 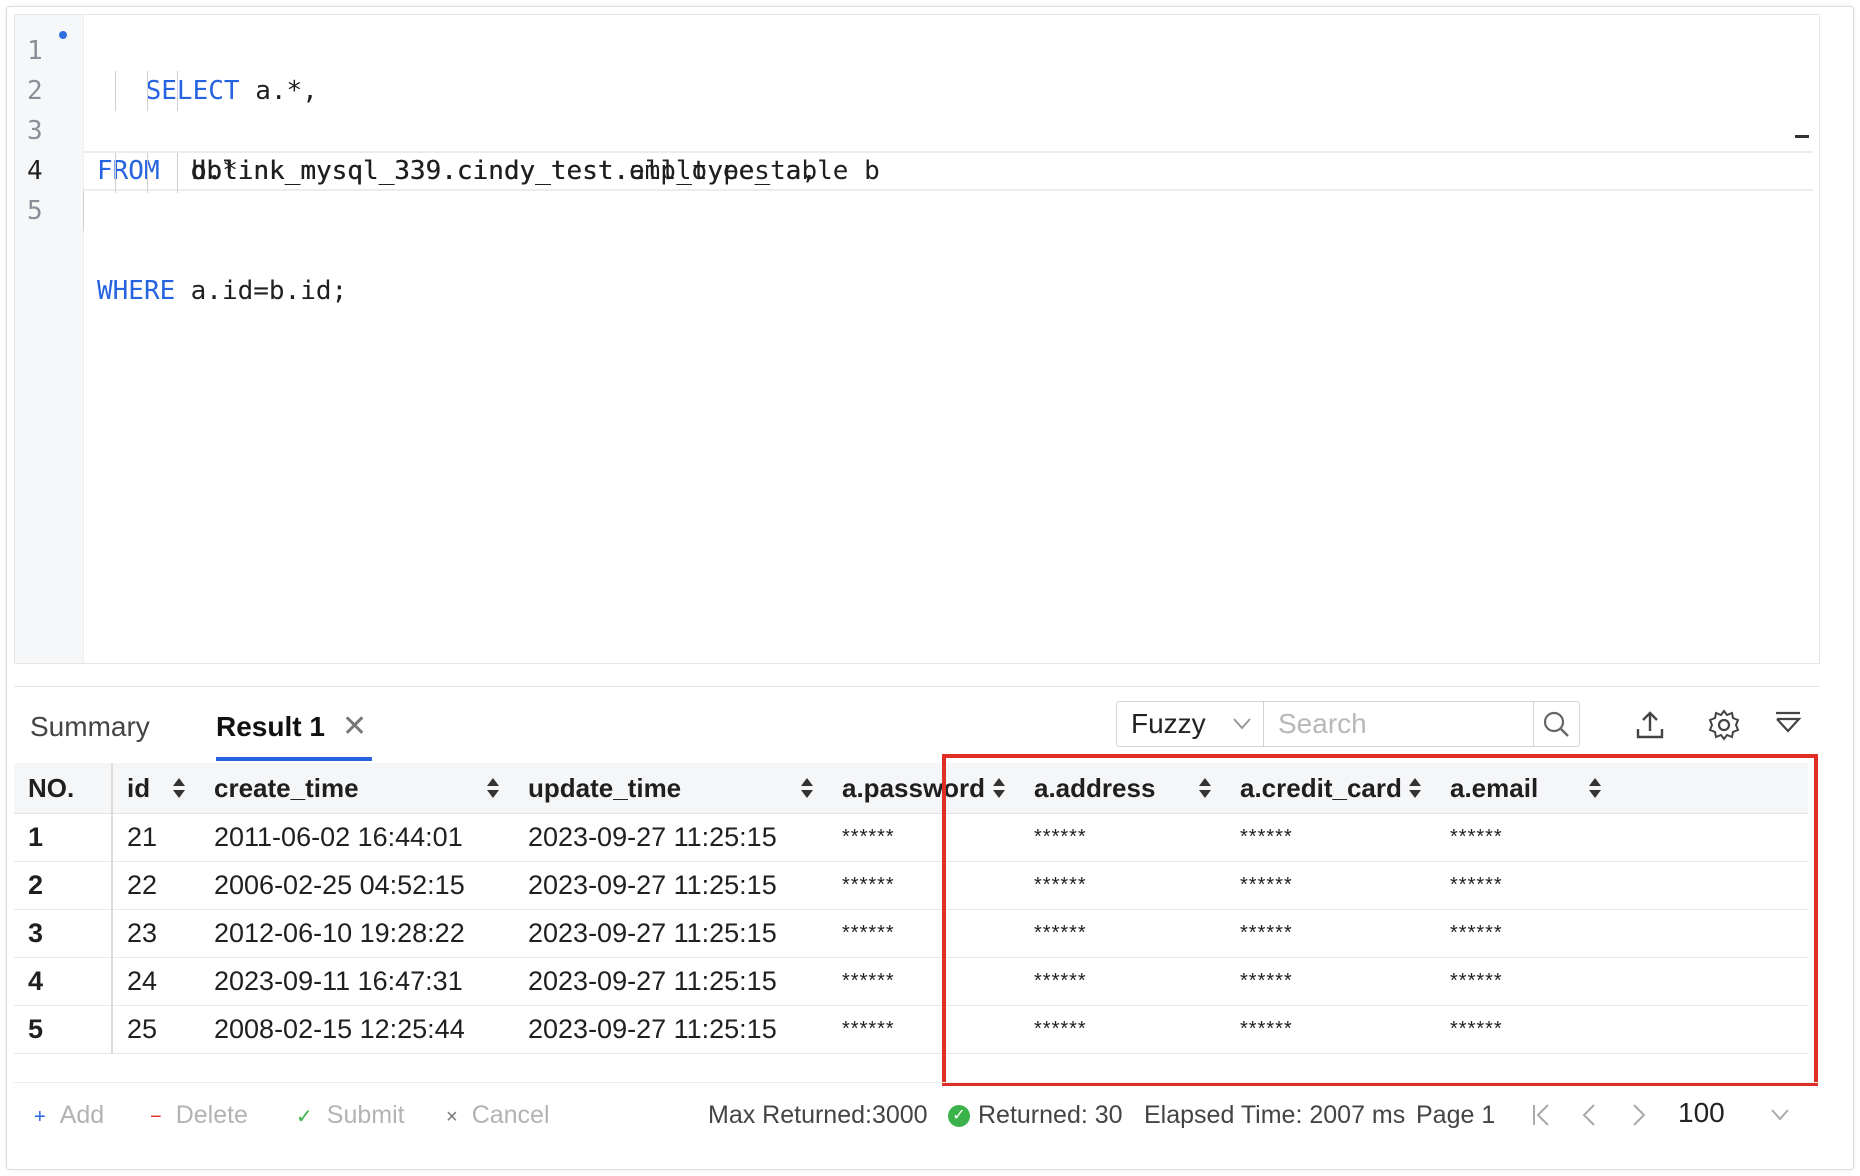 I want to click on returned-status: ✓ Returned: 30, so click(x=1035, y=1115).